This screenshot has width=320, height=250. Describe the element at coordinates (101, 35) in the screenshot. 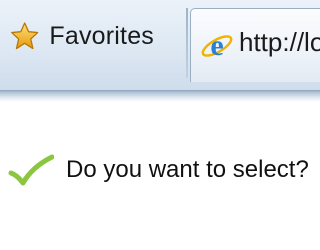

I see `favorites-label: Favorites` at that location.